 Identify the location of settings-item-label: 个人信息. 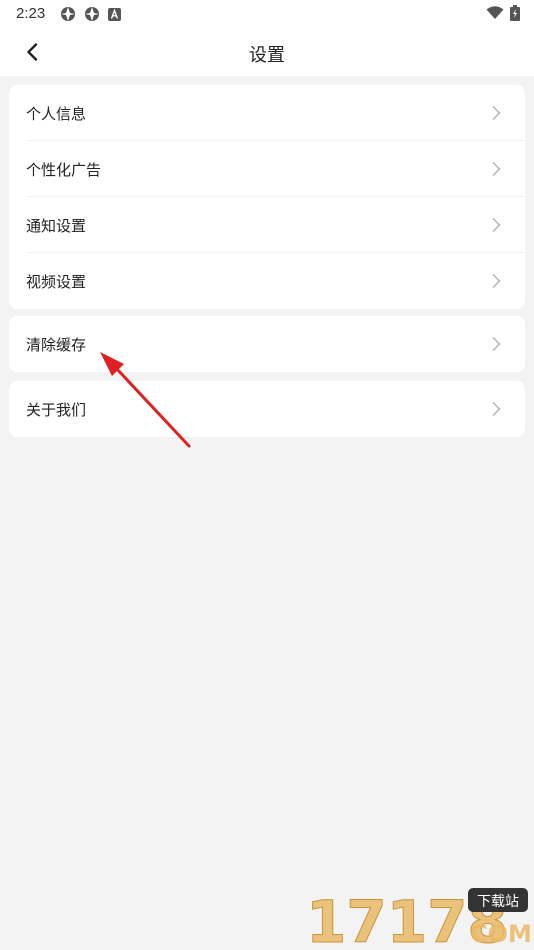
(56, 113).